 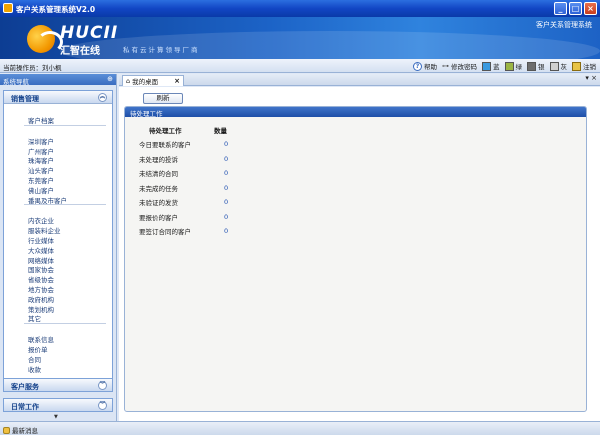 I want to click on sidebar-menu-item: 政府机构, so click(x=41, y=299).